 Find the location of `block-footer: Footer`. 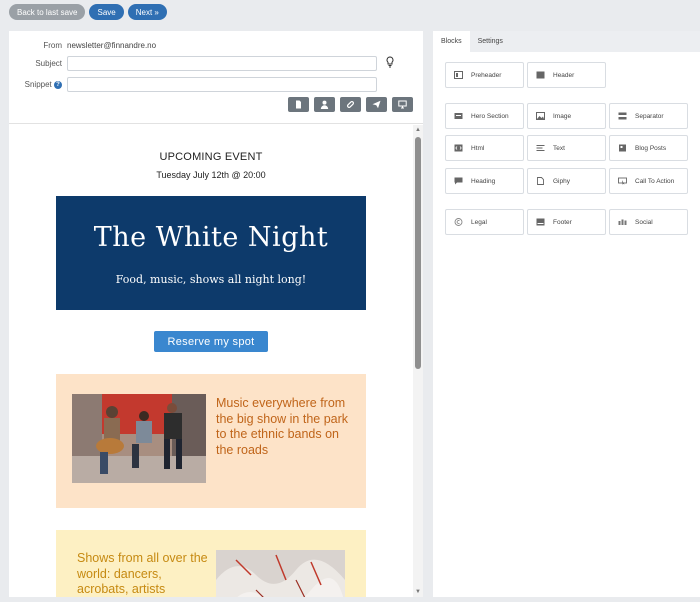

block-footer: Footer is located at coordinates (566, 222).